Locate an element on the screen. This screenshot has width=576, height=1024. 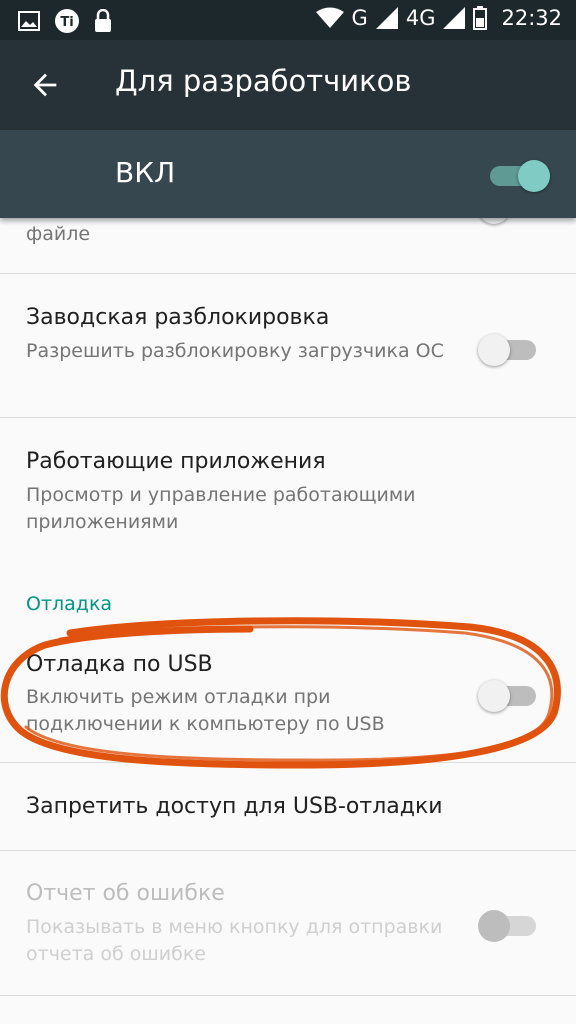
status-bar: Ti G 4G 22:32 is located at coordinates (288, 20).